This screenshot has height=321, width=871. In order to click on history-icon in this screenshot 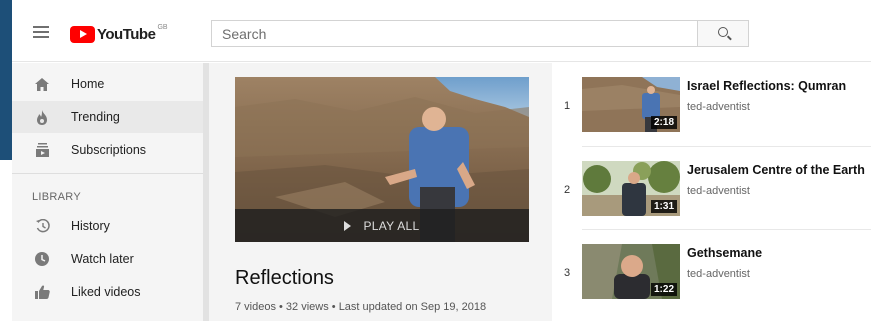, I will do `click(42, 226)`.